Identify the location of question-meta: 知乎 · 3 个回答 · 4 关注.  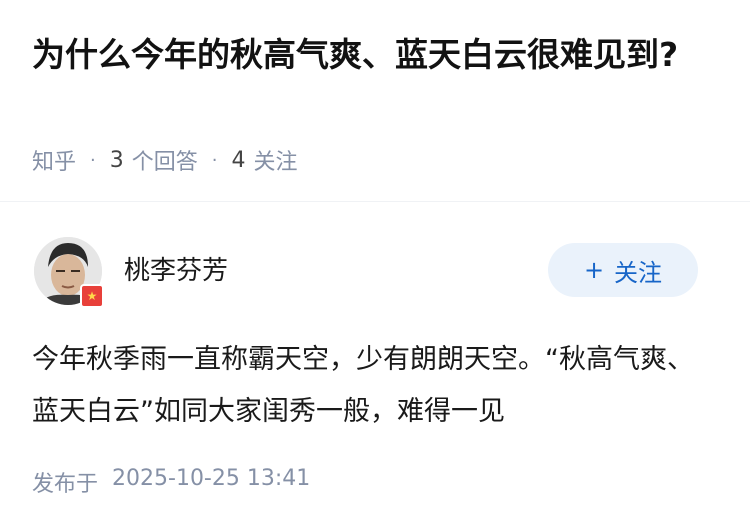
(165, 160).